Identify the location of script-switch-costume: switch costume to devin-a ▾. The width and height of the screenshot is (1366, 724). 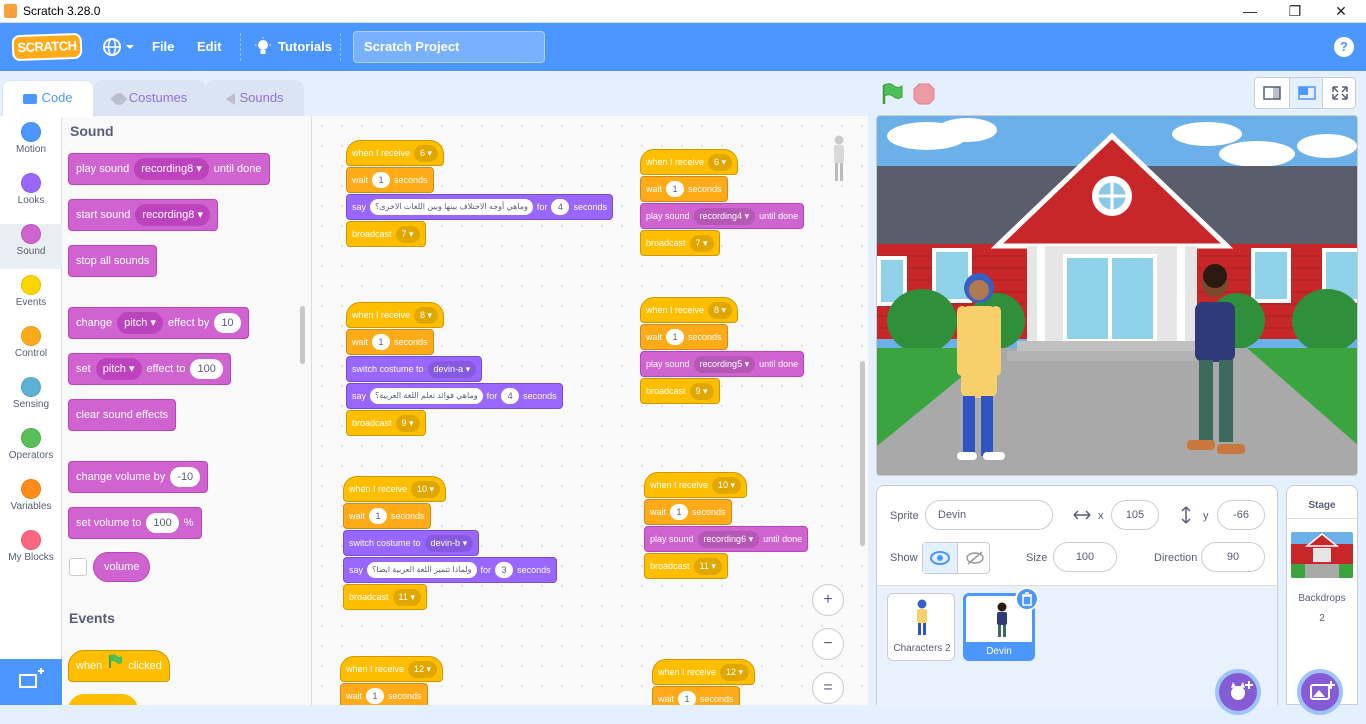
(414, 369).